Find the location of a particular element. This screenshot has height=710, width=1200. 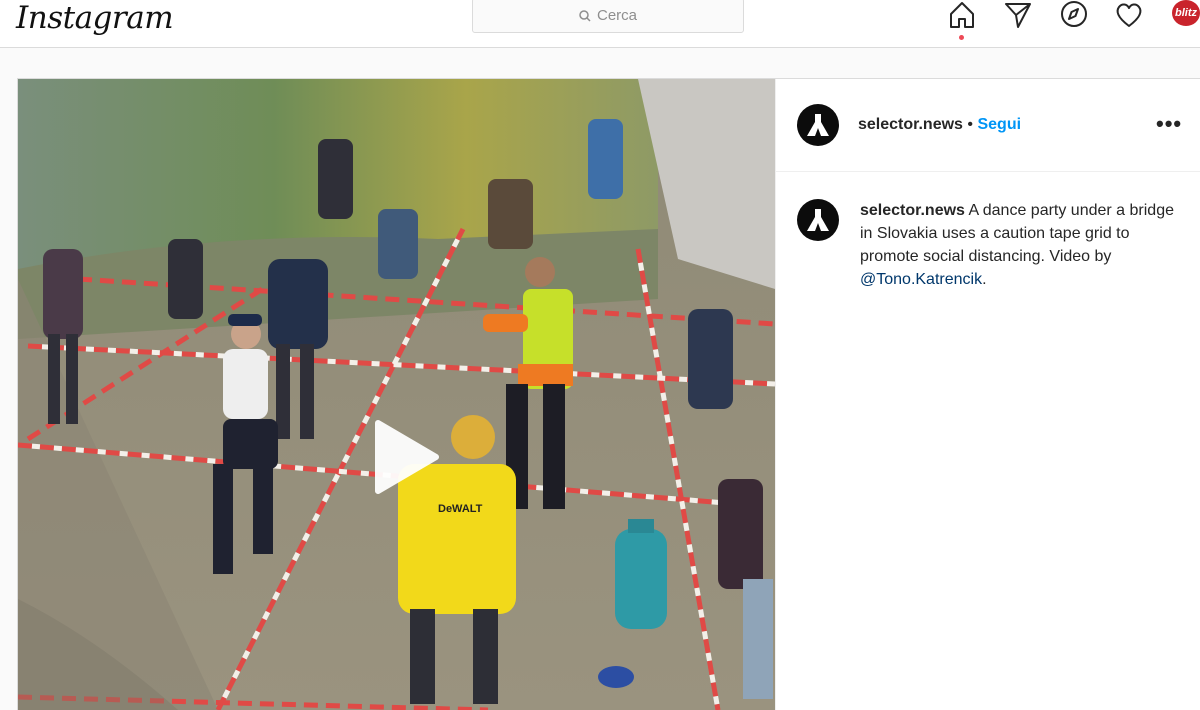

search-icon is located at coordinates (585, 15).